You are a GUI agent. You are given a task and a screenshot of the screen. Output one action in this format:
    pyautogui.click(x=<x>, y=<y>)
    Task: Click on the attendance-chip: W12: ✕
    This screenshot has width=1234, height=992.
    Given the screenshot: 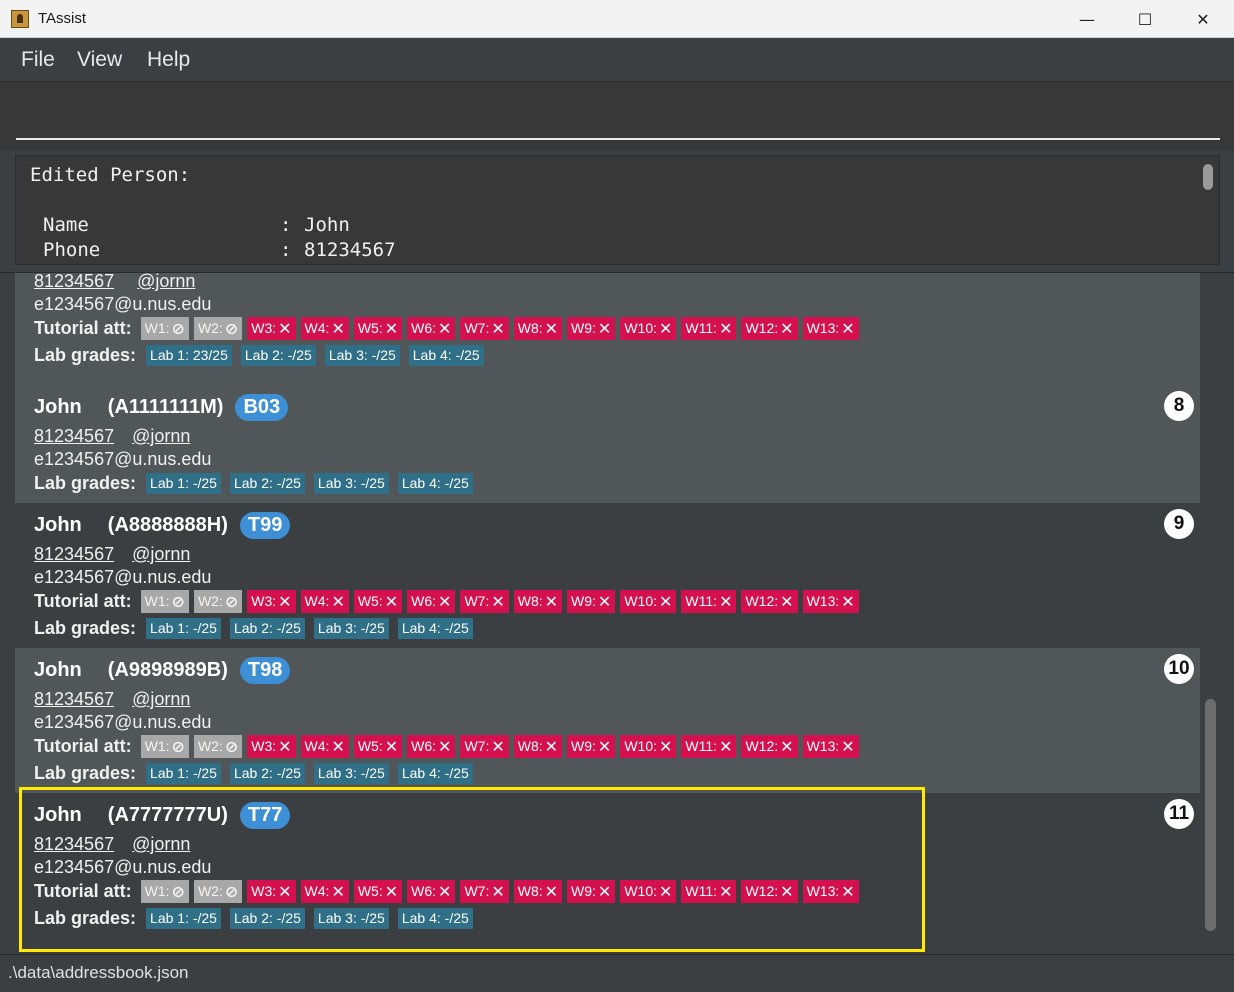 What is the action you would take?
    pyautogui.click(x=769, y=328)
    